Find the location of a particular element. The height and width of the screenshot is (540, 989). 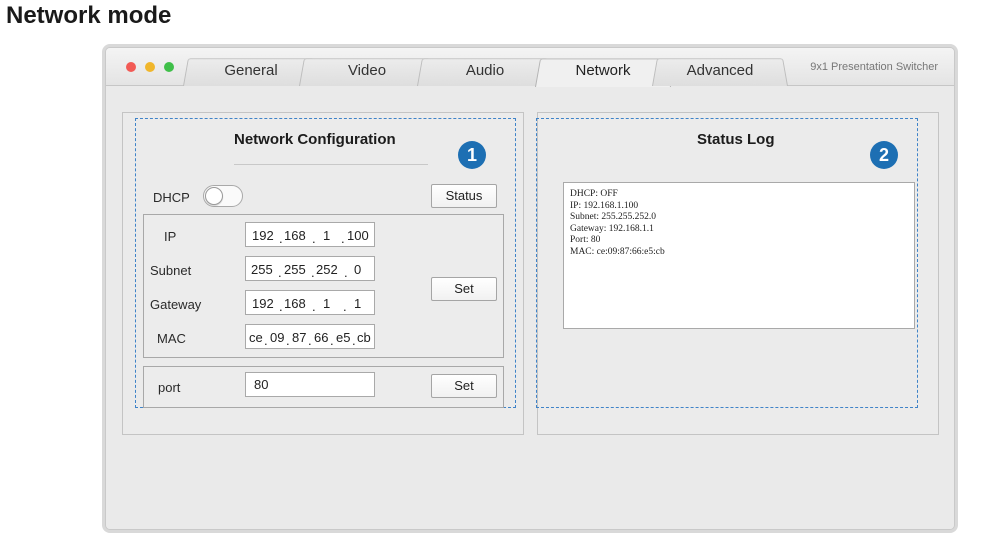

subnet-octet-1: 255 is located at coordinates (262, 269).